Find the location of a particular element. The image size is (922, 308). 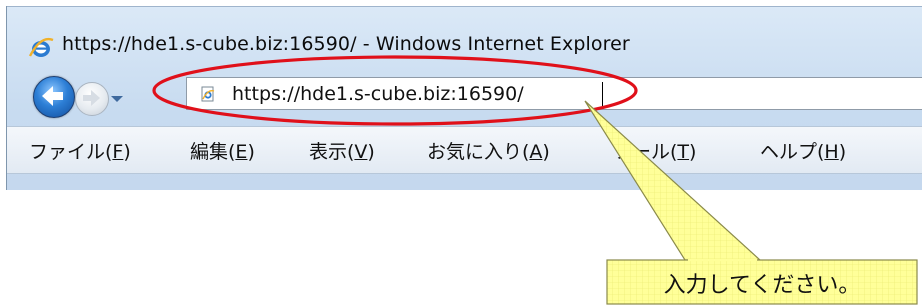

menu-tools: ツール(T) is located at coordinates (654, 150).